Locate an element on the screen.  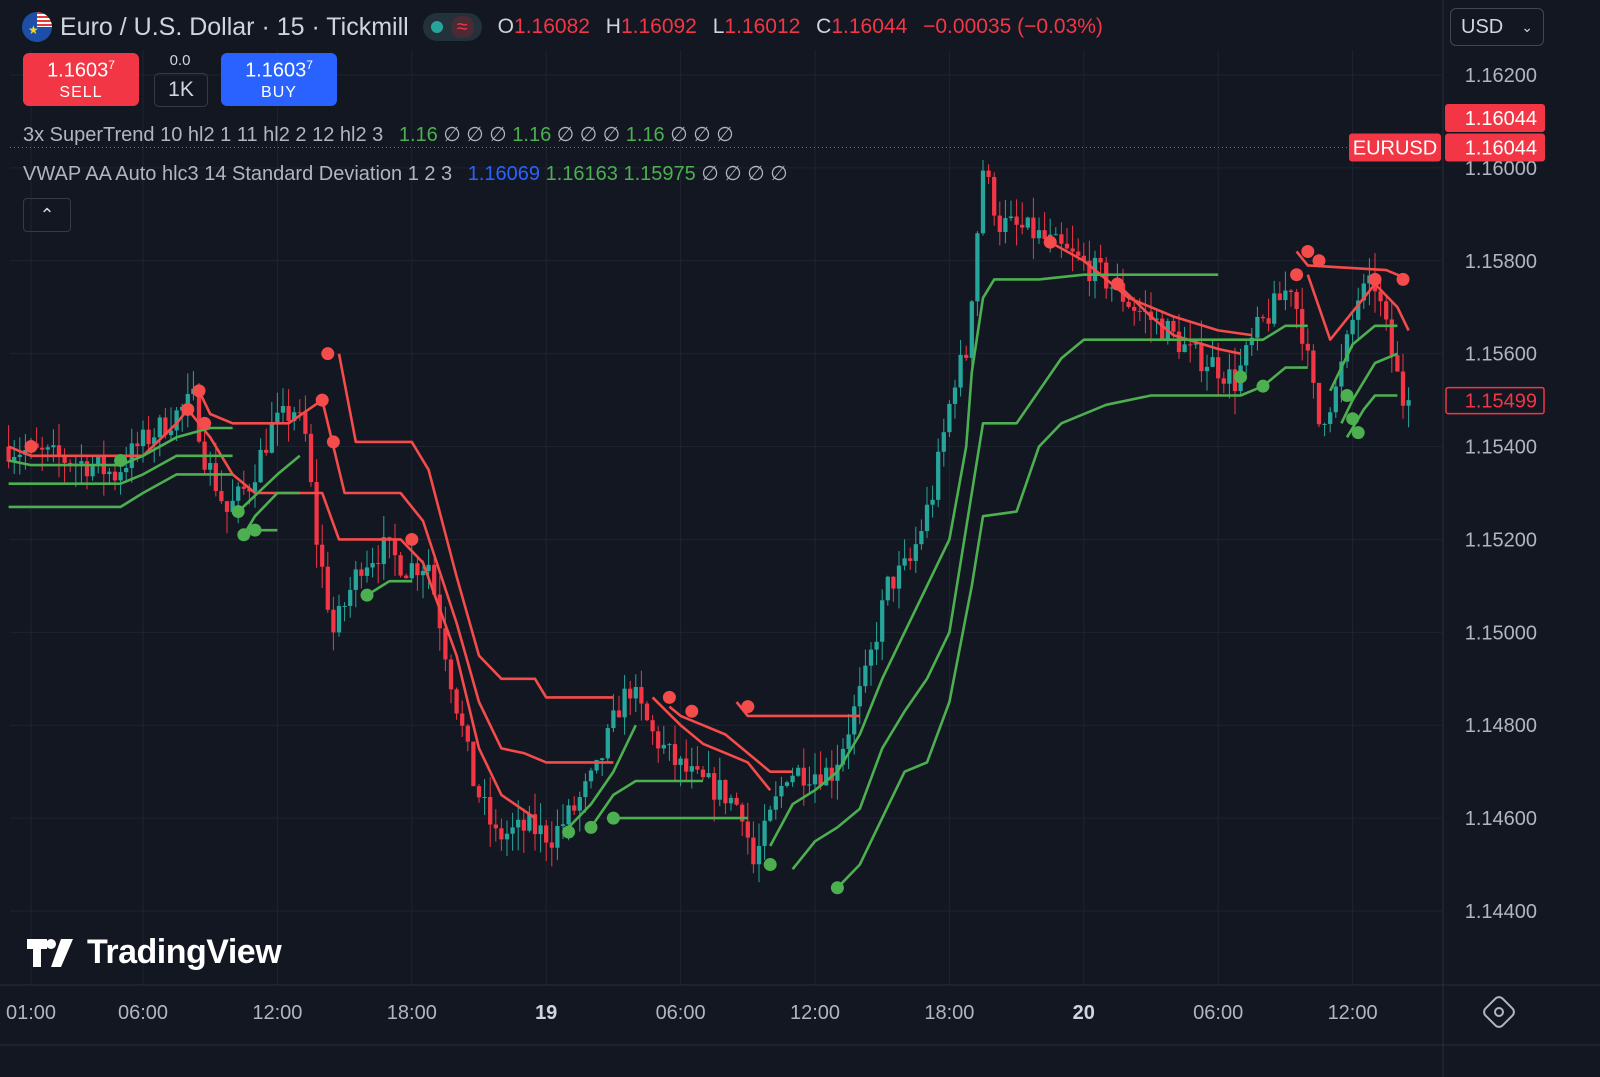
symbol-title: Euro / U.S. Dollar · 15 · Tickmill is located at coordinates (234, 27).